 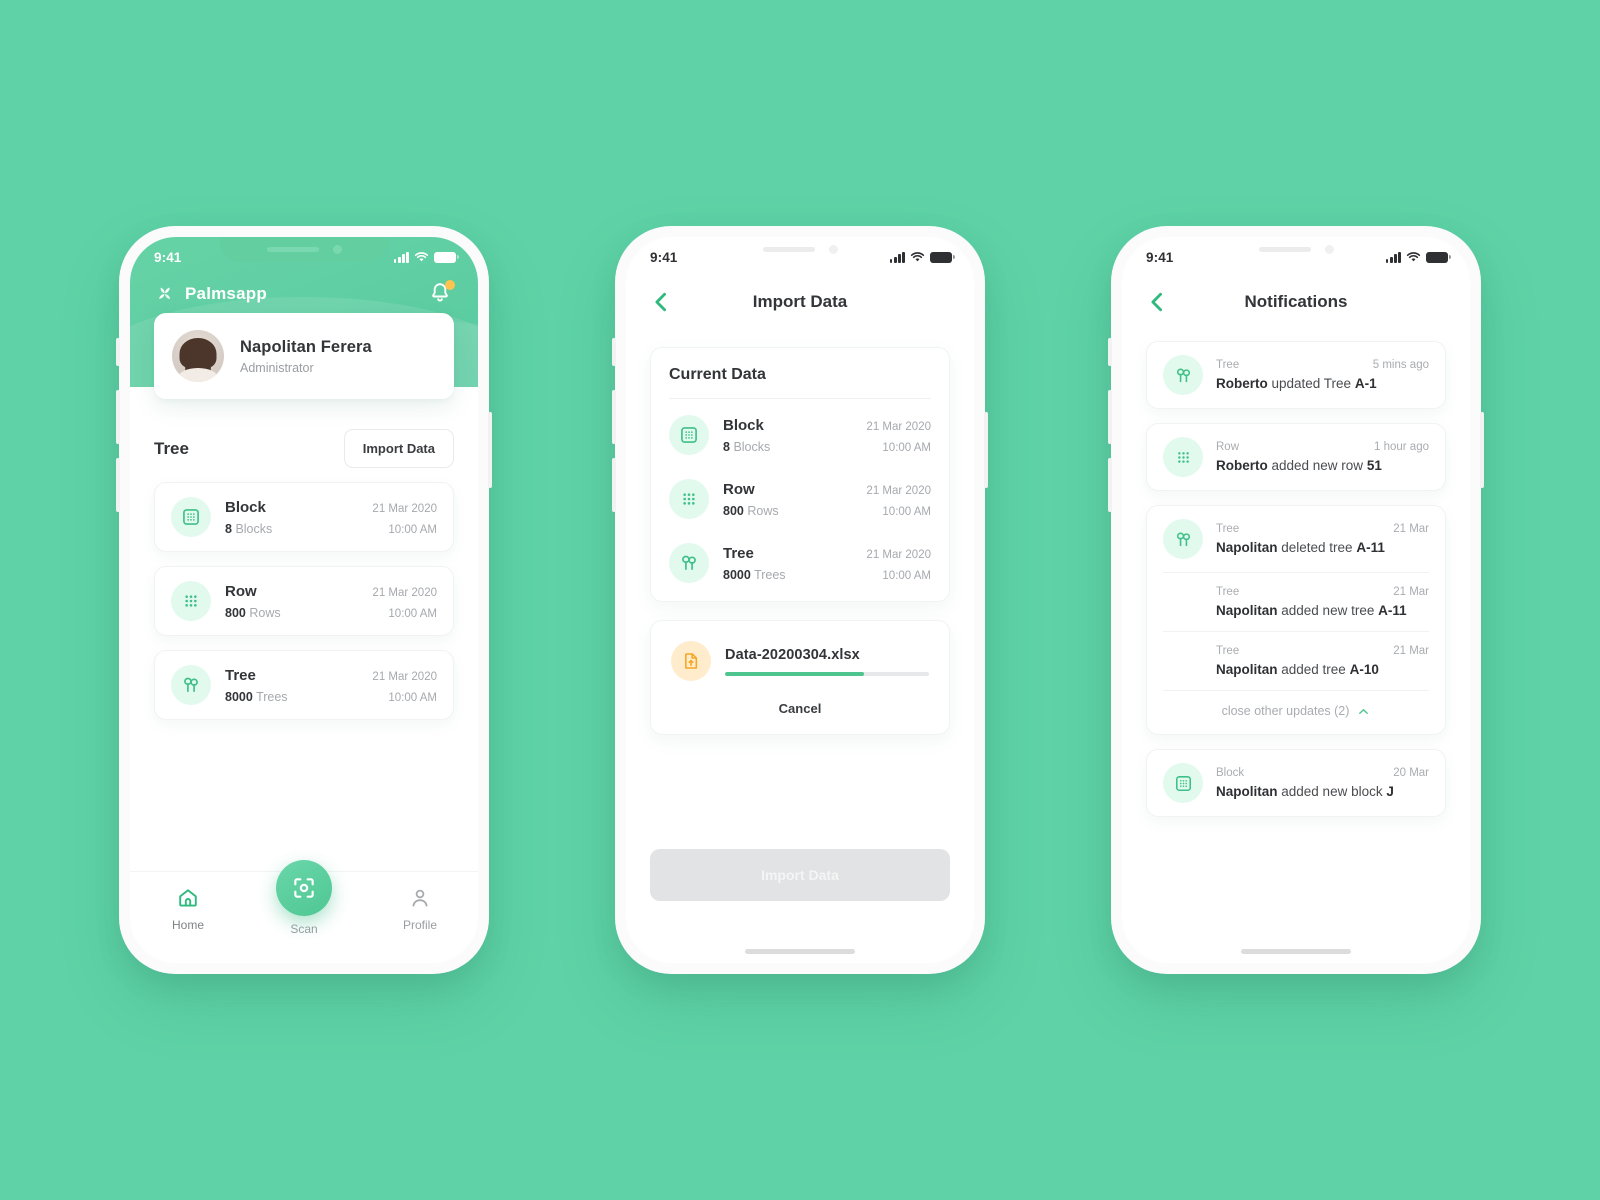 What do you see at coordinates (265, 612) in the screenshot?
I see `card-count-unit: Rows` at bounding box center [265, 612].